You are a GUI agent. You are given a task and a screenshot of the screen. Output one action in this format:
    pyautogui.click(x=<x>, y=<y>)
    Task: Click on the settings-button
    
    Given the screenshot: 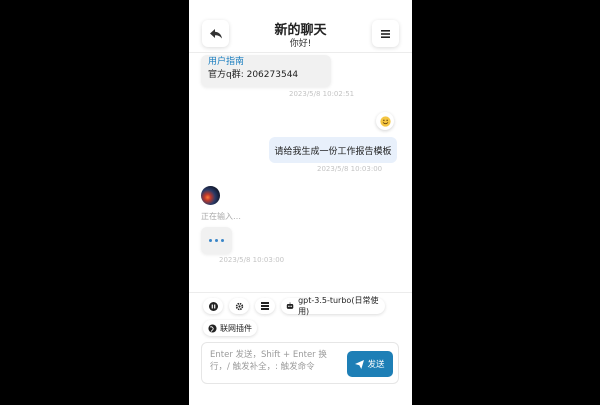 What is the action you would take?
    pyautogui.click(x=239, y=306)
    